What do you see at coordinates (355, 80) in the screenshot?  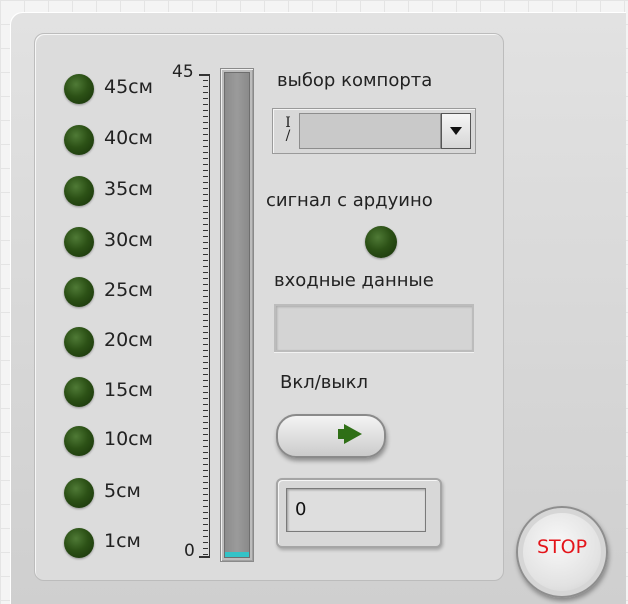 I see `comport-label: выбор компорта` at bounding box center [355, 80].